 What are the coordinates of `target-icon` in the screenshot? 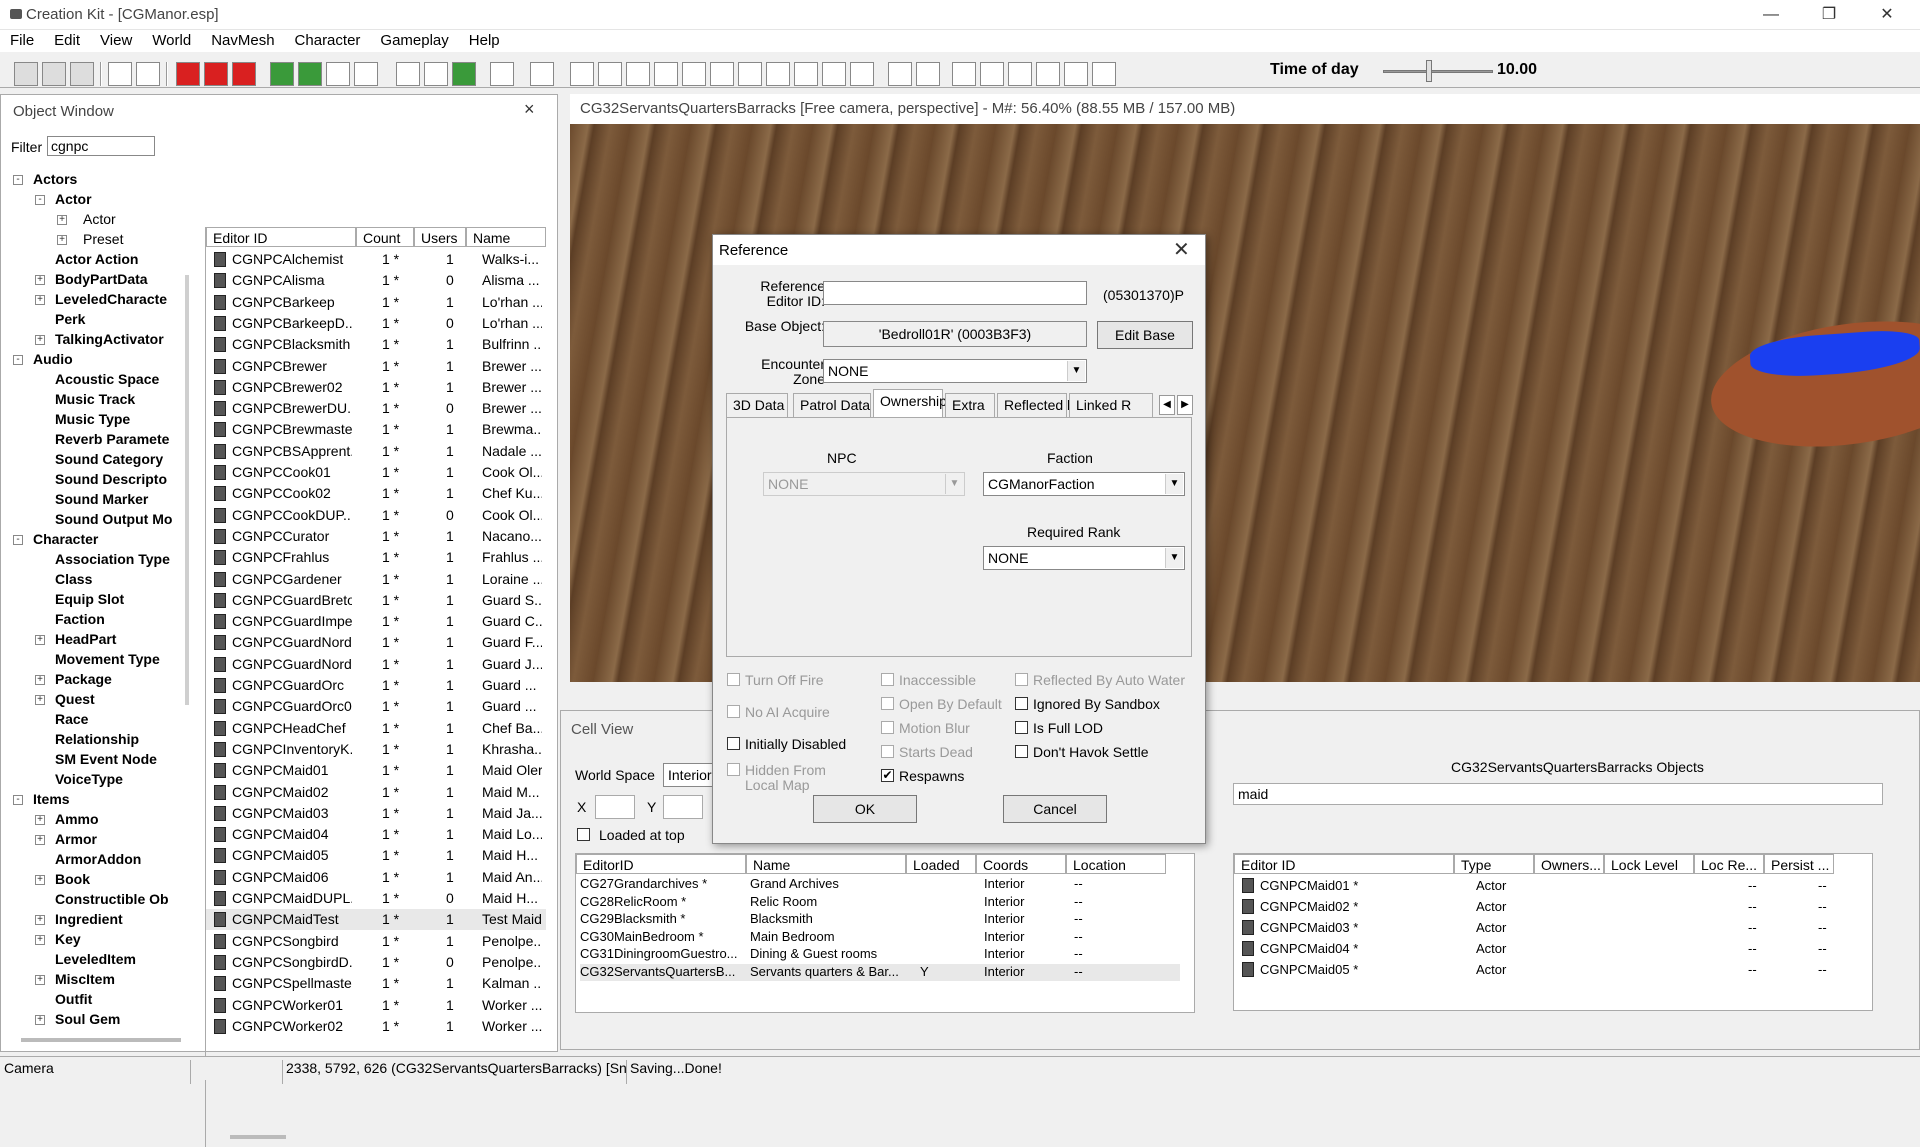 It's located at (1020, 74).